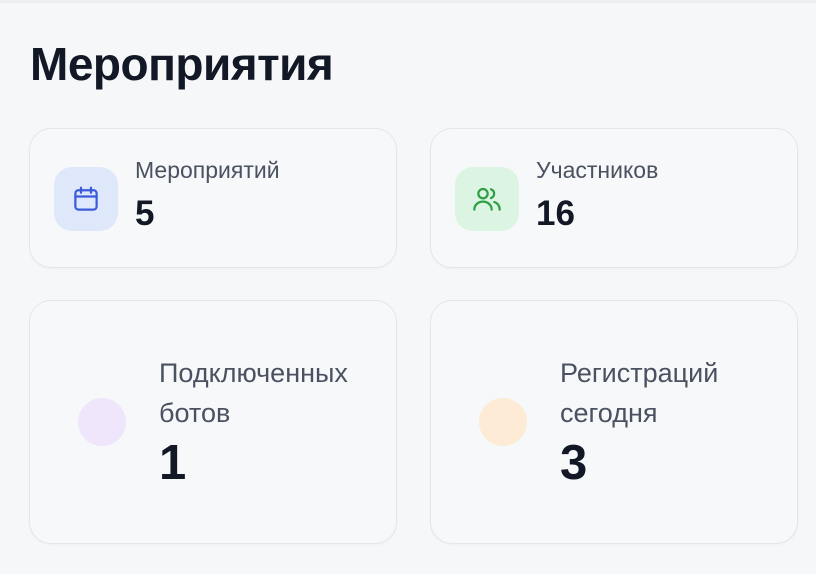 This screenshot has height=574, width=816. What do you see at coordinates (207, 170) in the screenshot?
I see `stat-label: Мероприятий` at bounding box center [207, 170].